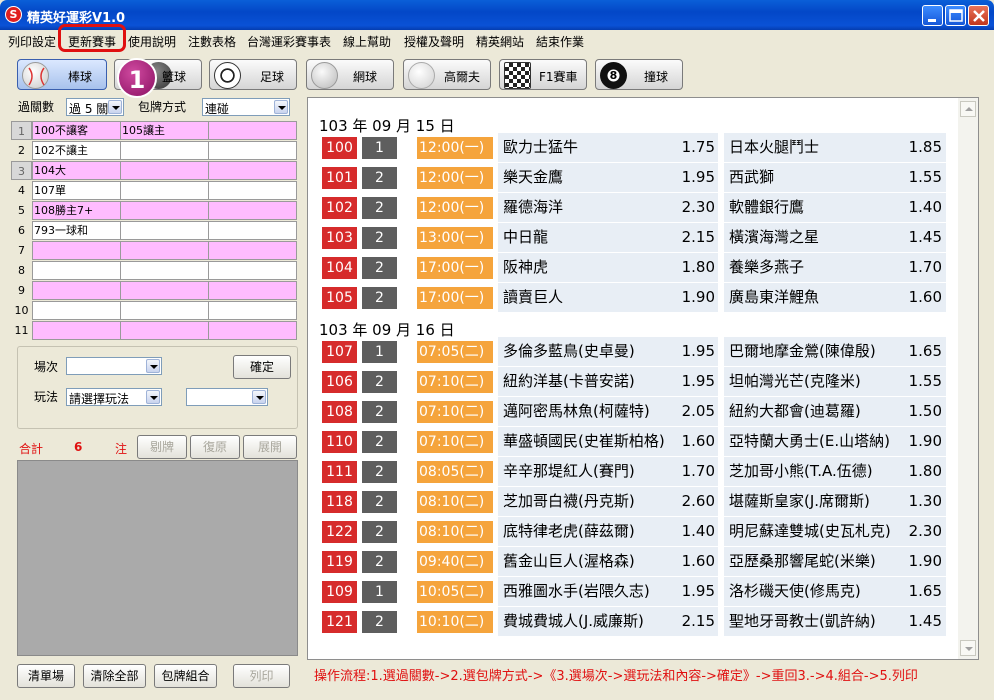 This screenshot has height=700, width=994. I want to click on home-team-cell: 芝加哥白襪(丹克斯) 2.60, so click(608, 501).